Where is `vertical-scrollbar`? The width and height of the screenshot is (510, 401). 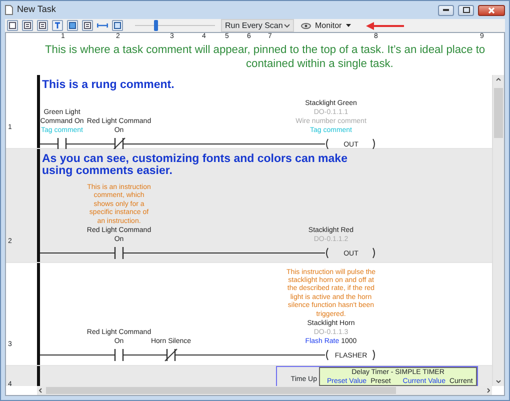
vertical-scrollbar is located at coordinates (498, 230).